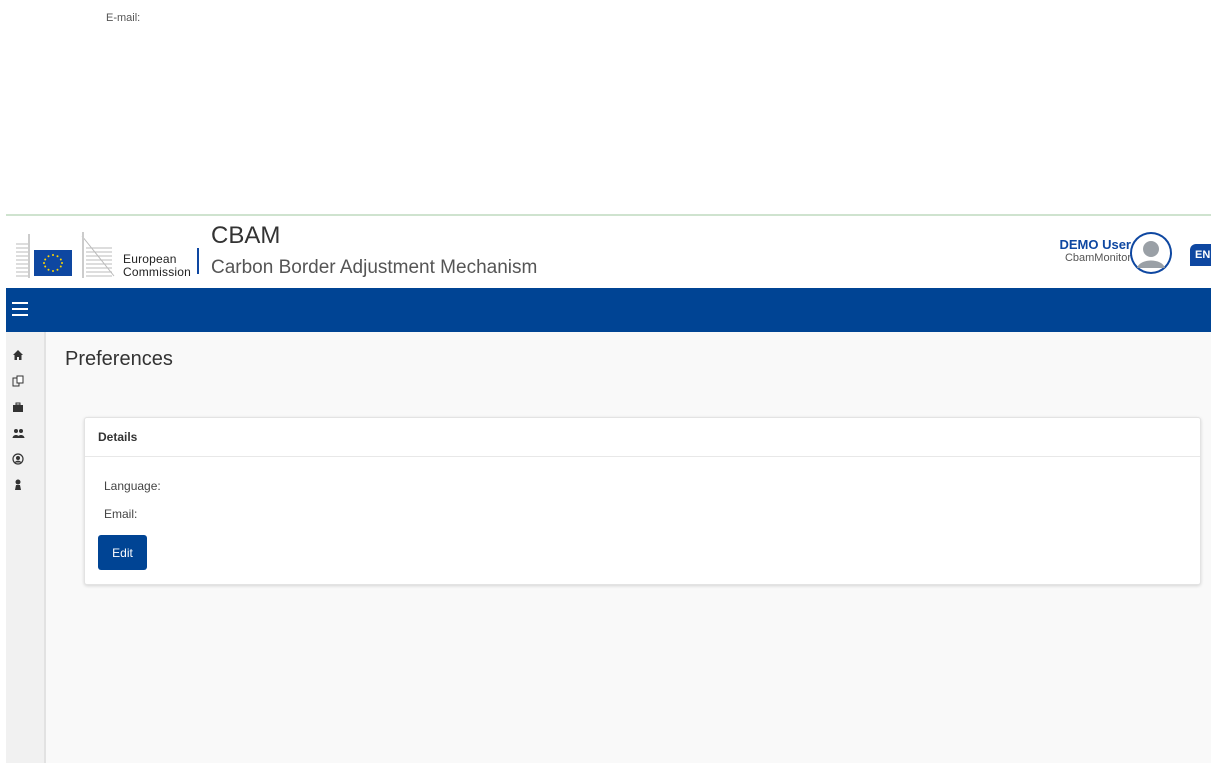 This screenshot has height=763, width=1211. Describe the element at coordinates (20, 309) in the screenshot. I see `hamburger-menu-icon` at that location.